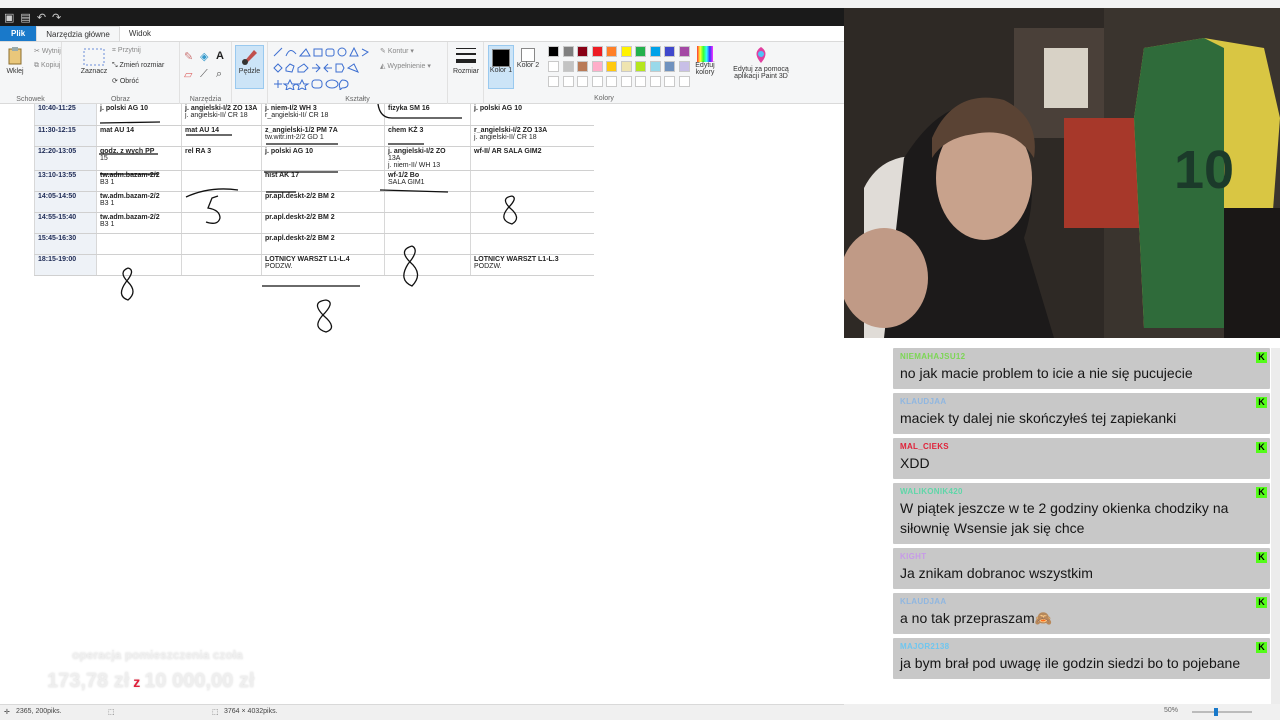 This screenshot has width=1280, height=720. I want to click on file-tab: Plik, so click(18, 33).